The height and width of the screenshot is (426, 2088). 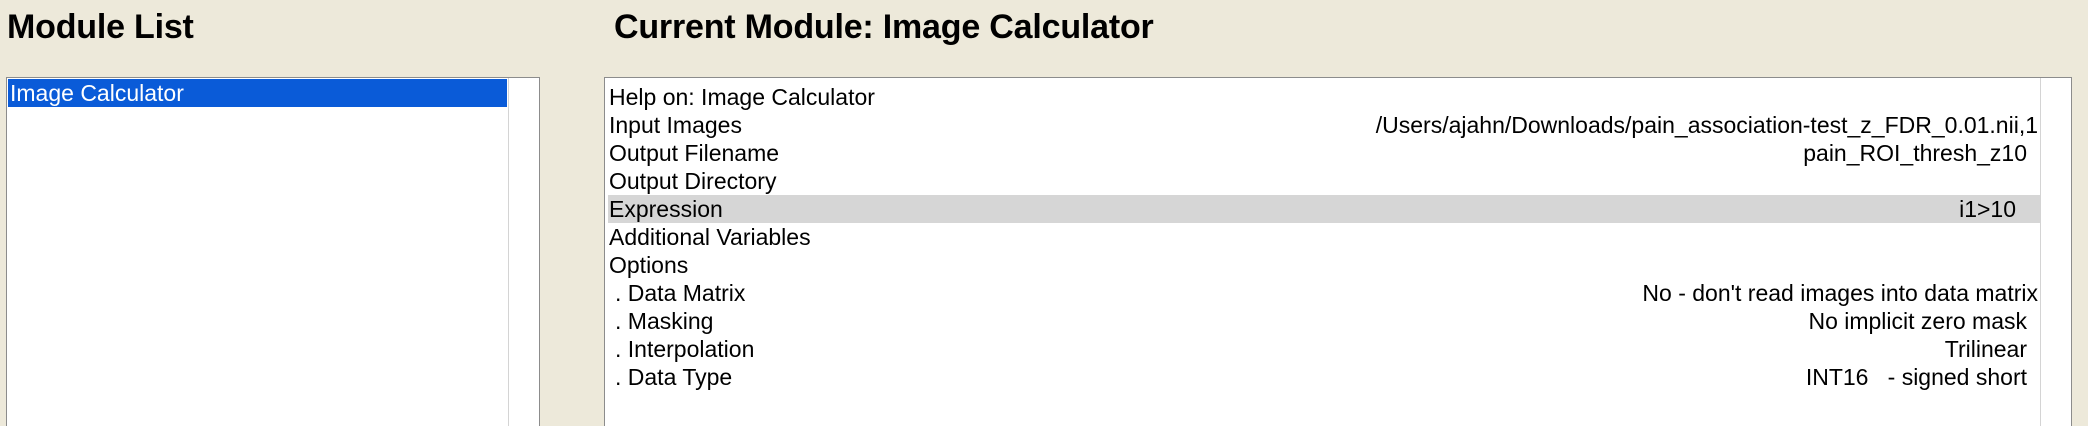 I want to click on module-list: Image Calculator, so click(x=258, y=93).